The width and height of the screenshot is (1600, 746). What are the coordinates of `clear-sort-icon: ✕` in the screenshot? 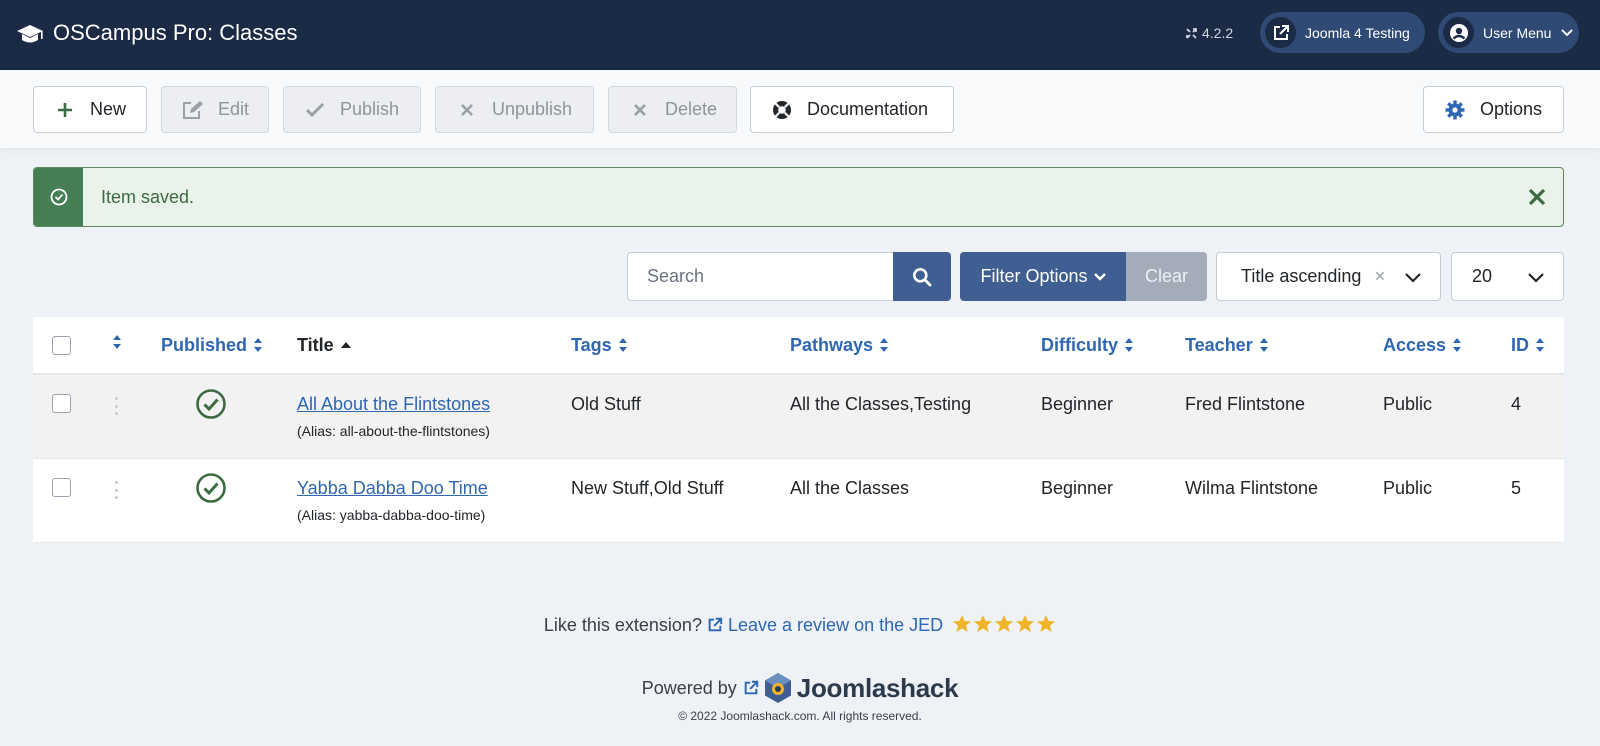 It's located at (1380, 276).